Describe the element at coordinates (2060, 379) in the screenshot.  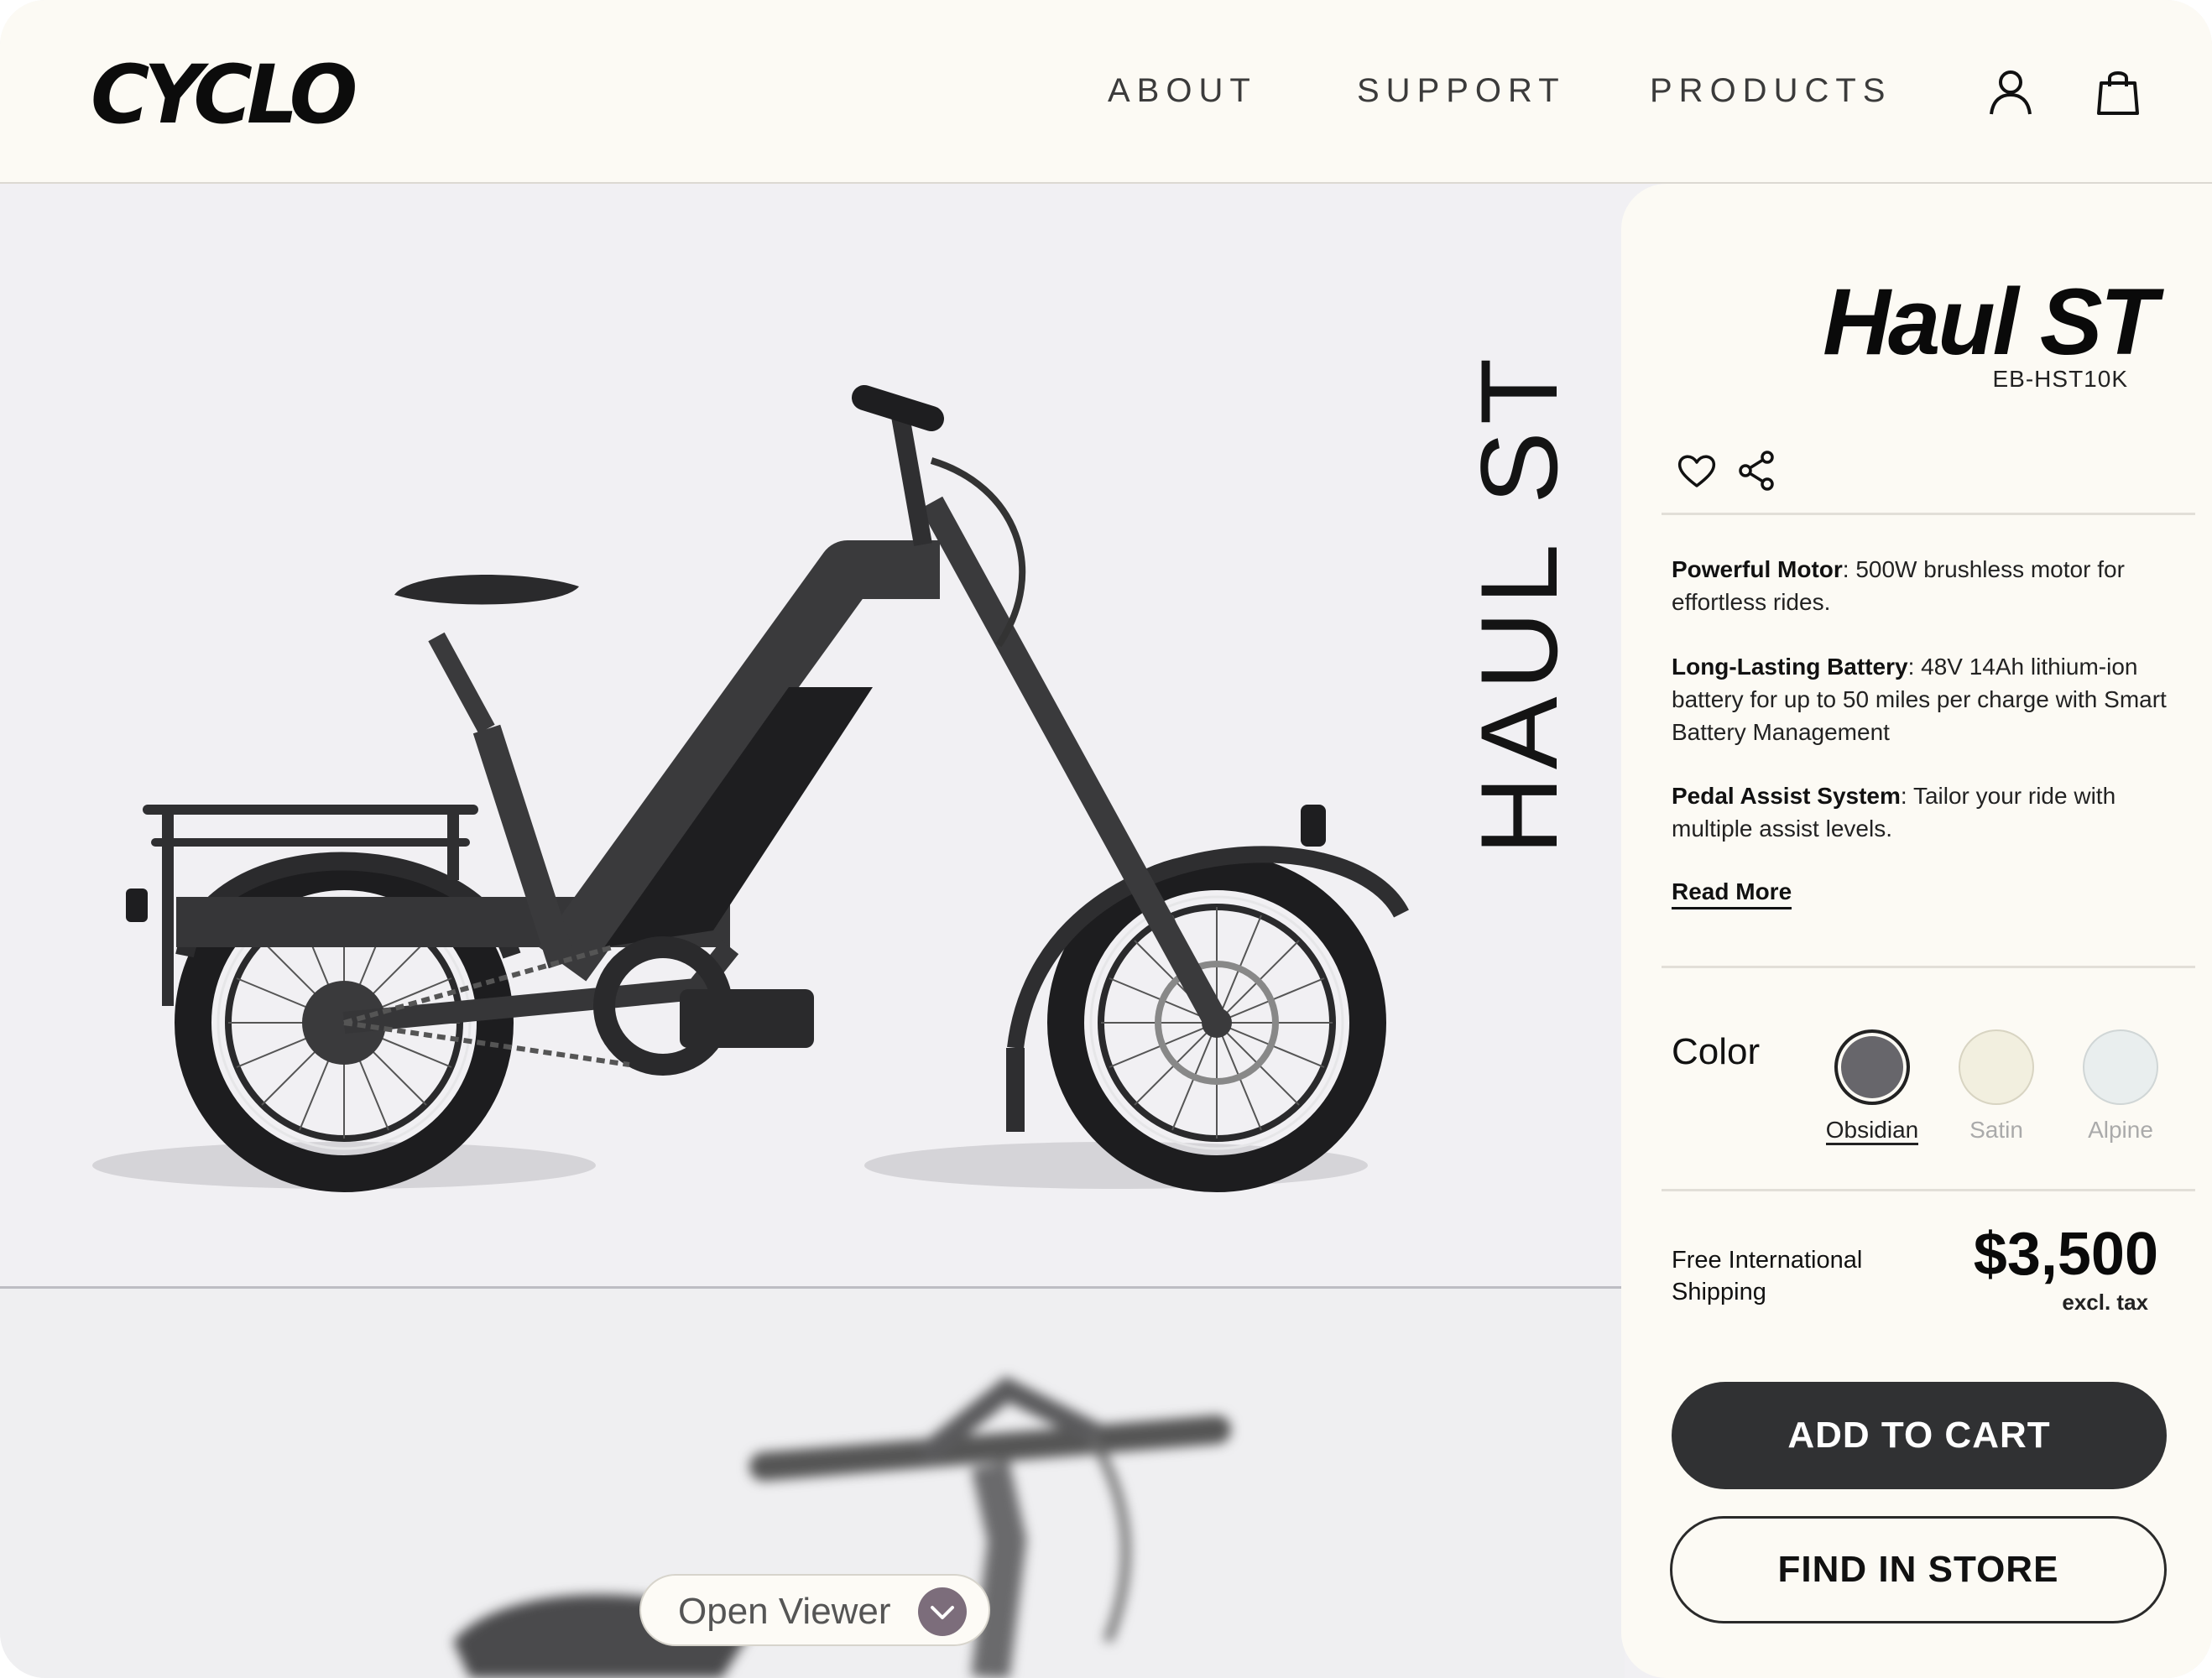
I see `product-sku: EB-HST10K` at that location.